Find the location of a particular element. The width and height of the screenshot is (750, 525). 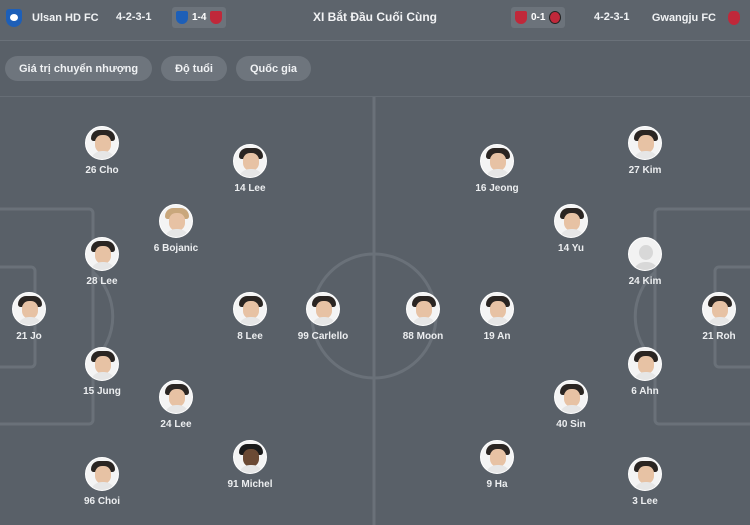

player-label: 24 Lee is located at coordinates (176, 424).